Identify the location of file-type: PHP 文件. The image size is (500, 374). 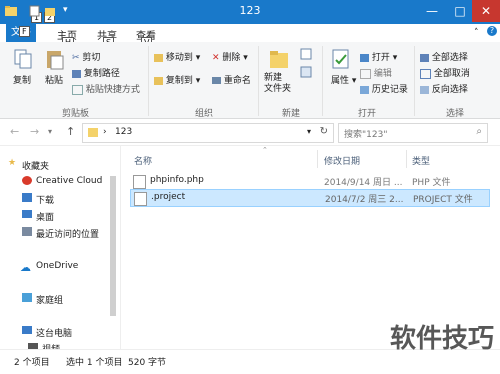
(431, 183).